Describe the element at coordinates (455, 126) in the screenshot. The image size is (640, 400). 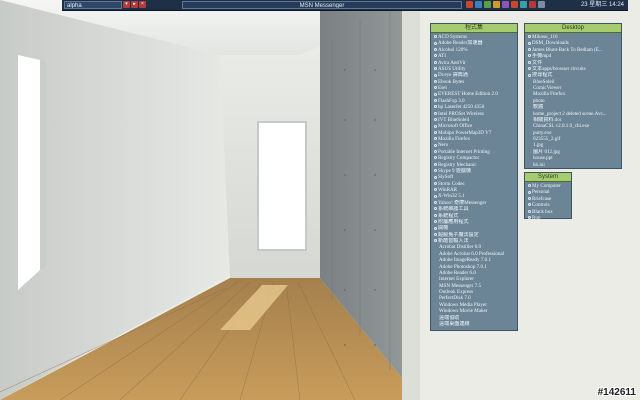
I see `menu-item-label: Microsoft Office` at that location.